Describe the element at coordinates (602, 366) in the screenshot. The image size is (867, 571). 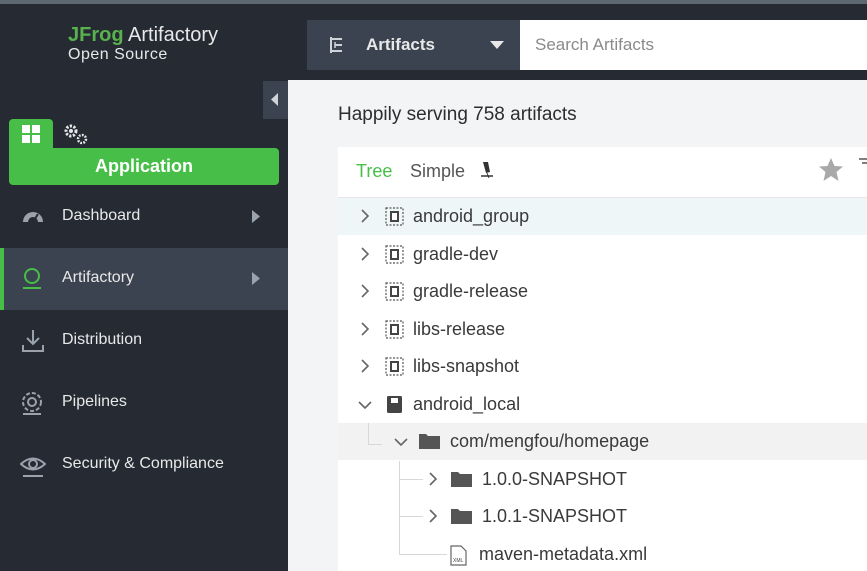
I see `tree-row: libs-snapshot` at that location.